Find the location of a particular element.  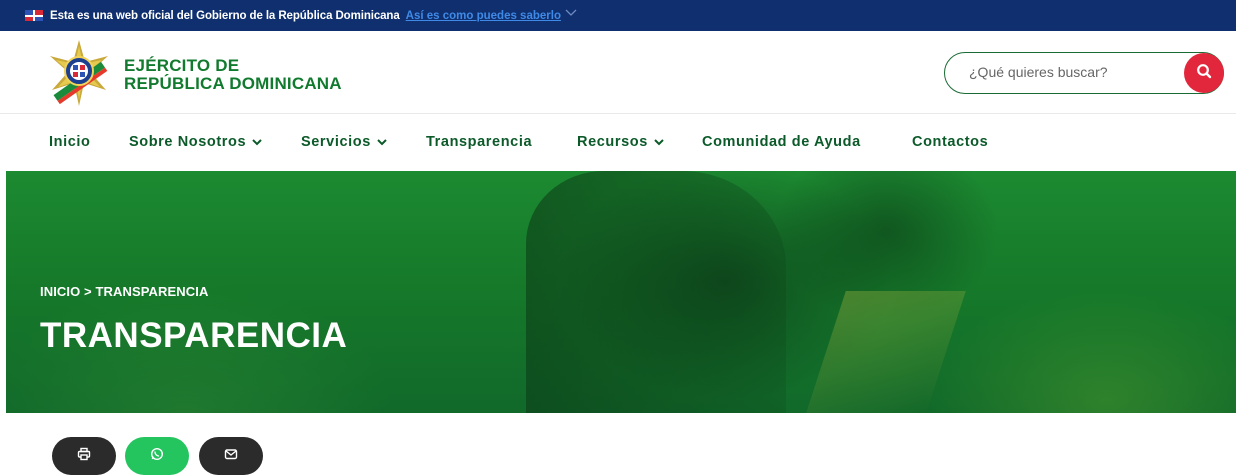

nav-item-label: Inicio is located at coordinates (70, 142).